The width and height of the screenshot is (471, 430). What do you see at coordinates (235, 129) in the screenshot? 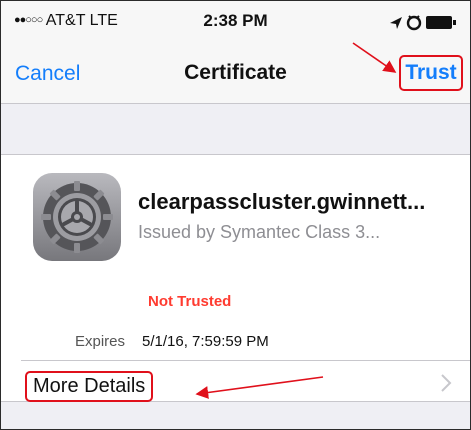
I see `section-spacer` at bounding box center [235, 129].